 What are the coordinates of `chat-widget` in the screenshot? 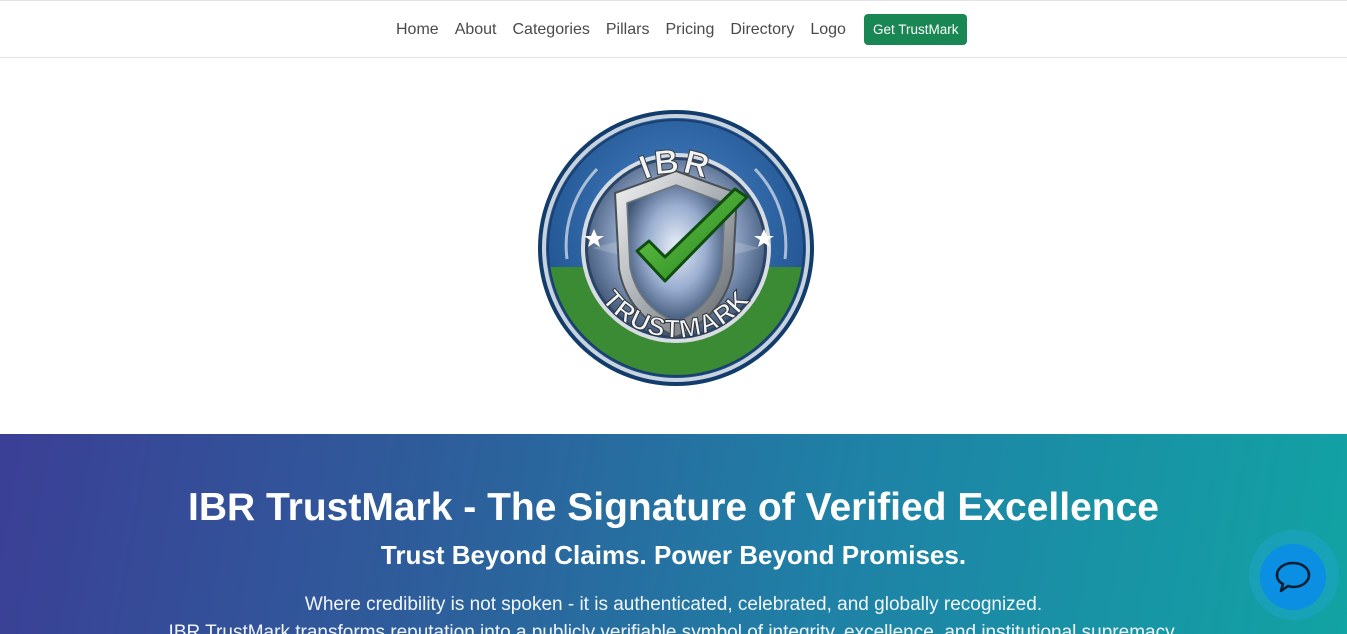 It's located at (1294, 575).